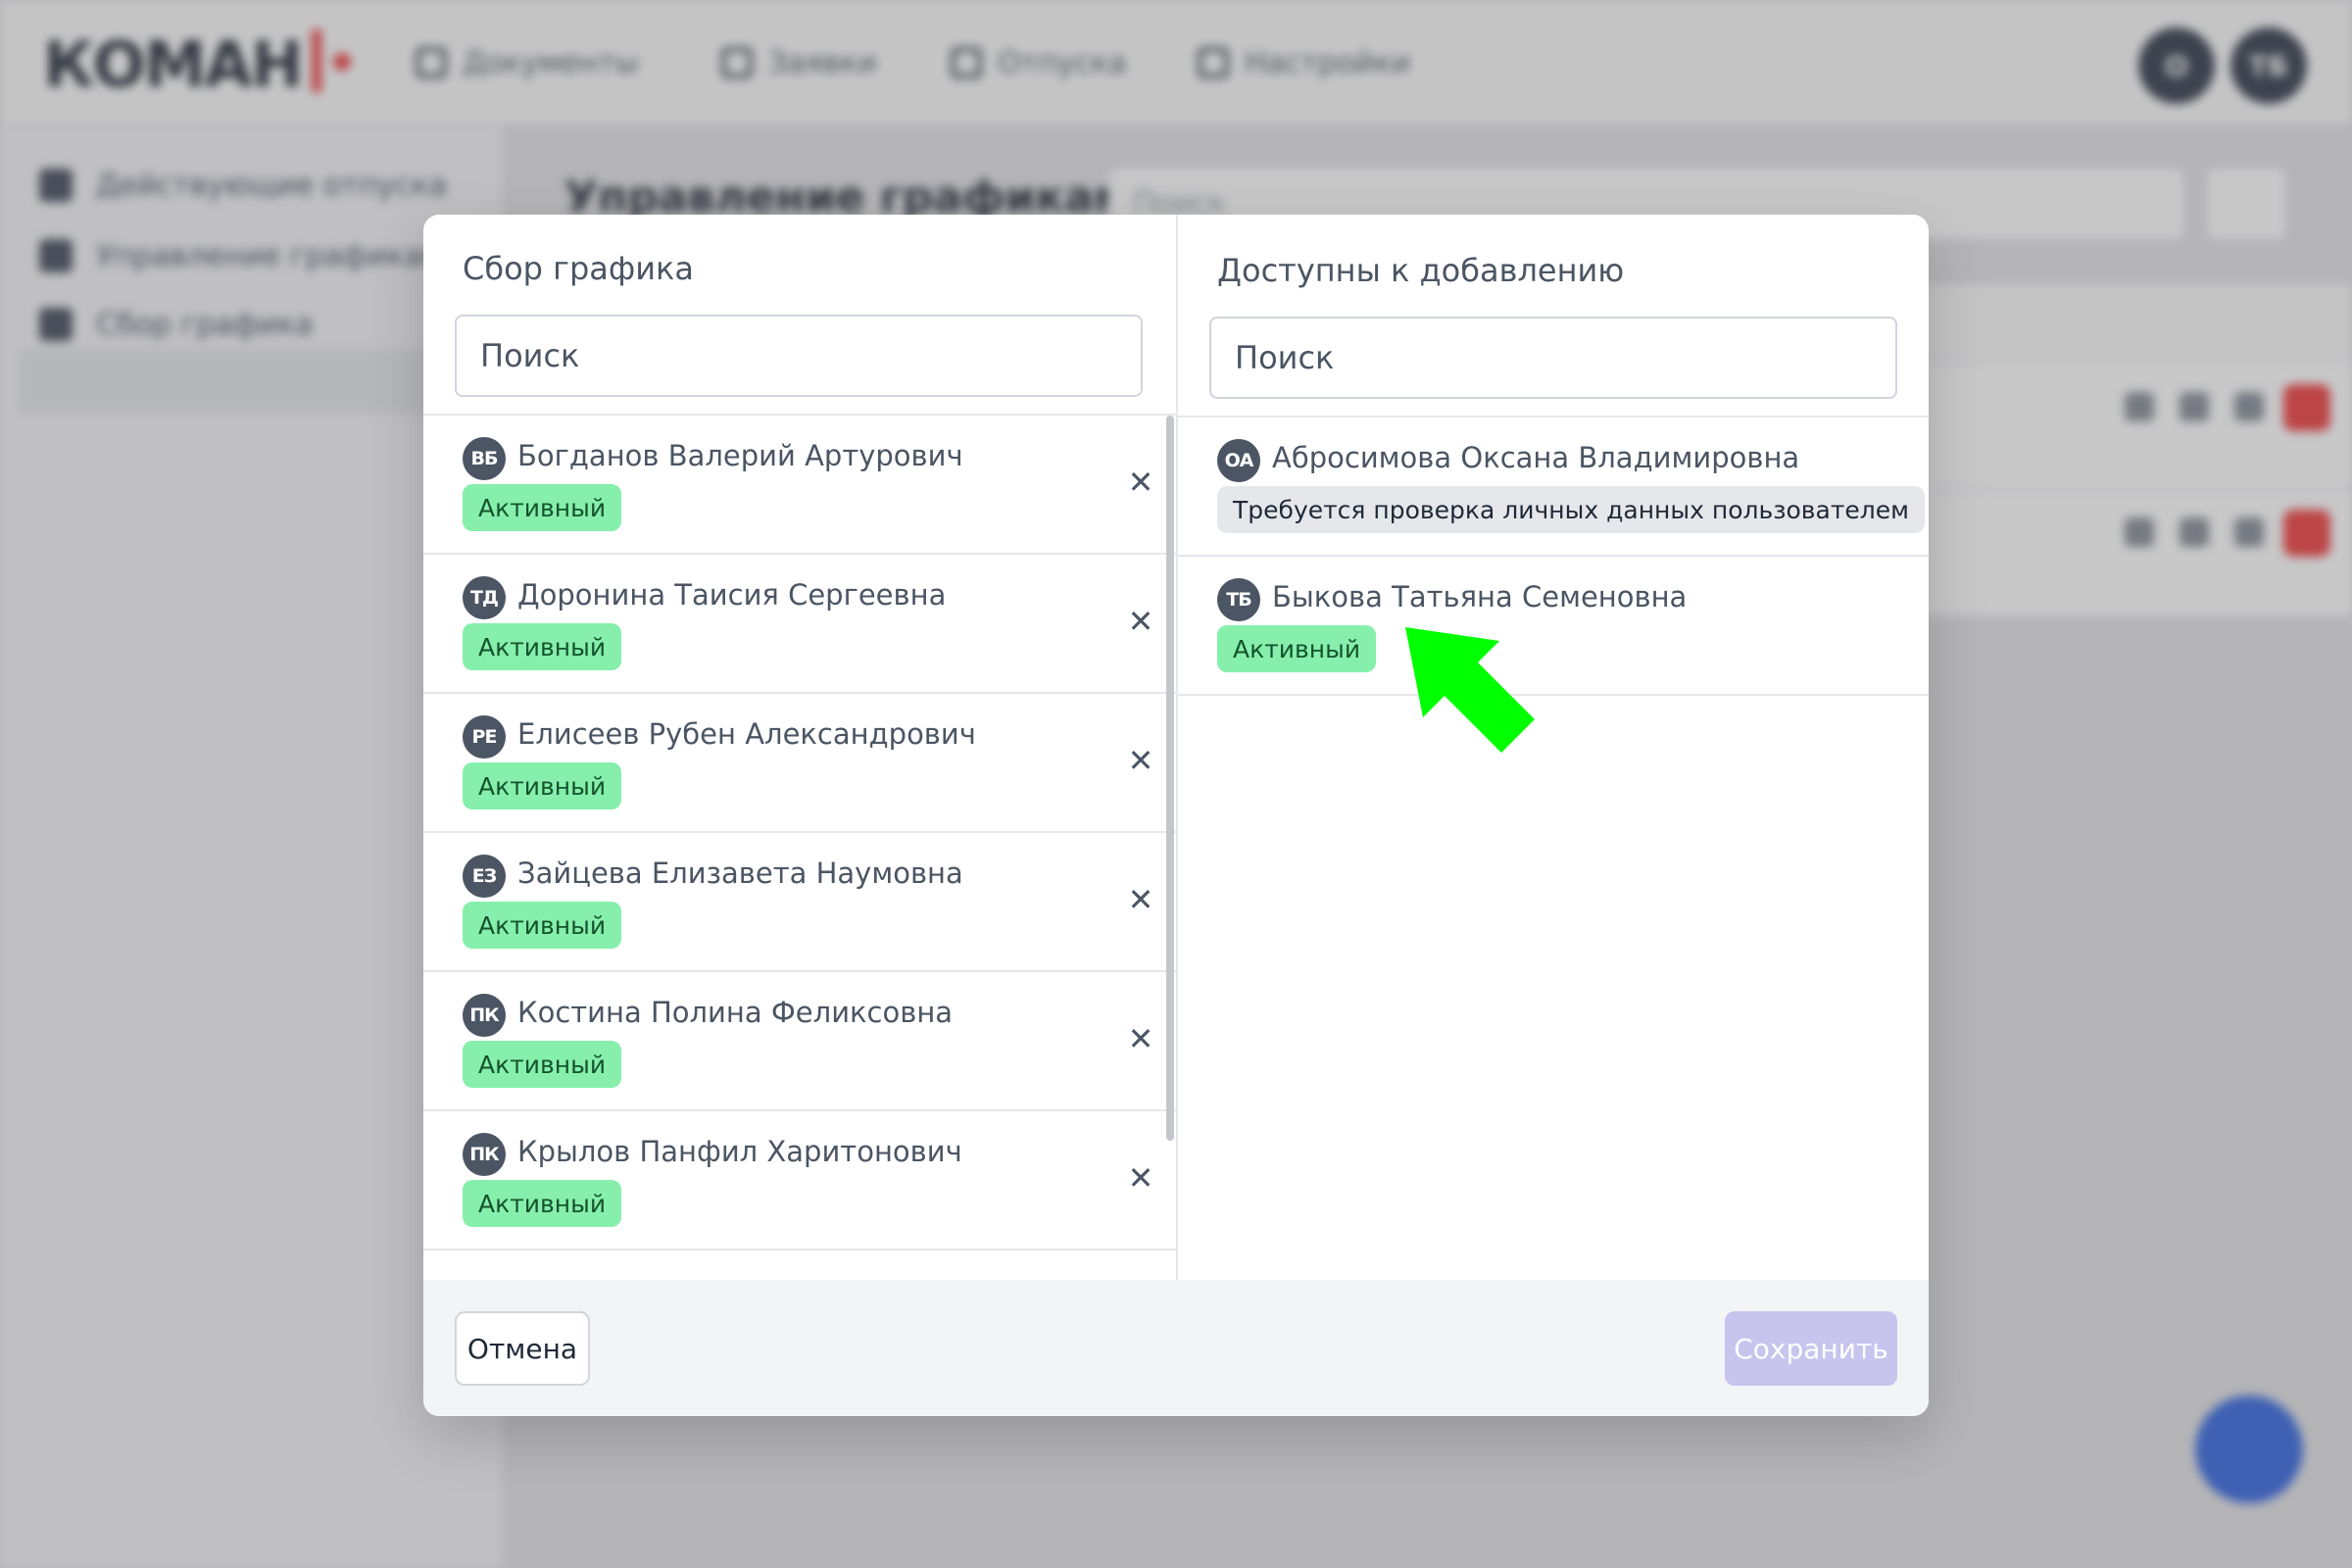  Describe the element at coordinates (1470, 690) in the screenshot. I see `arrow-pointer-icon` at that location.